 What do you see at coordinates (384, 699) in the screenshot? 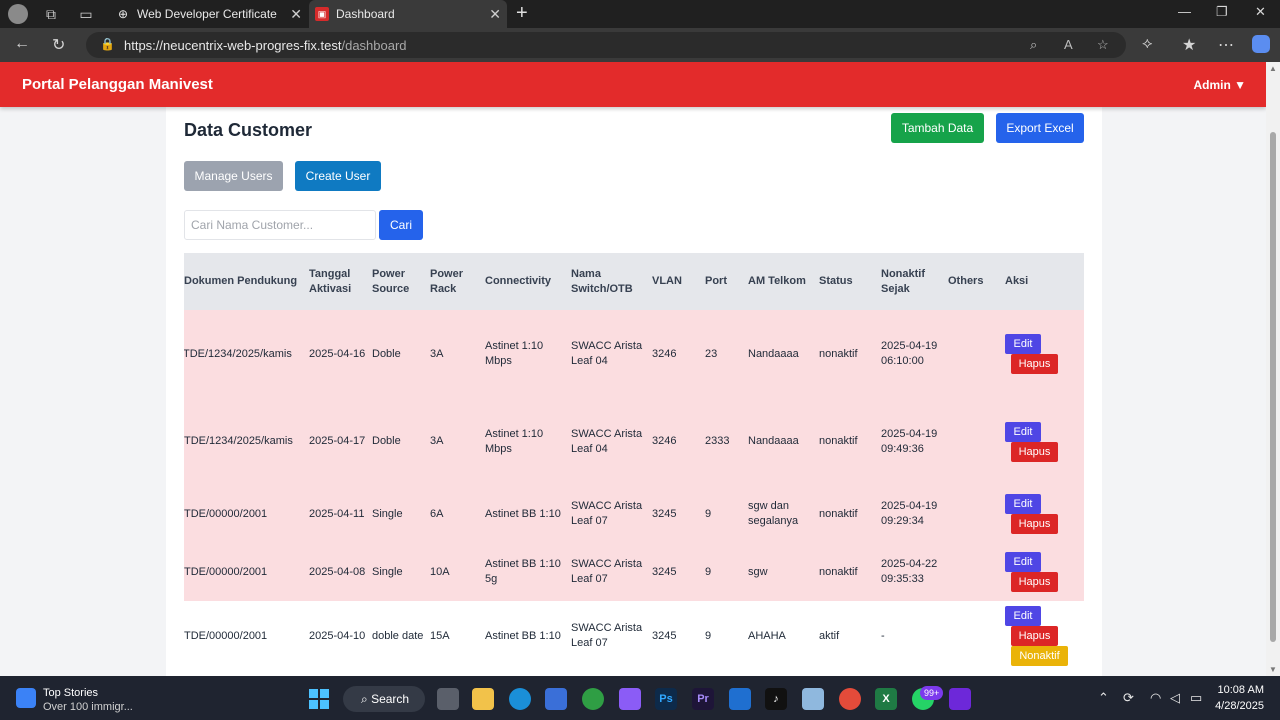
I see `taskbar-search: ⌕ Search` at bounding box center [384, 699].